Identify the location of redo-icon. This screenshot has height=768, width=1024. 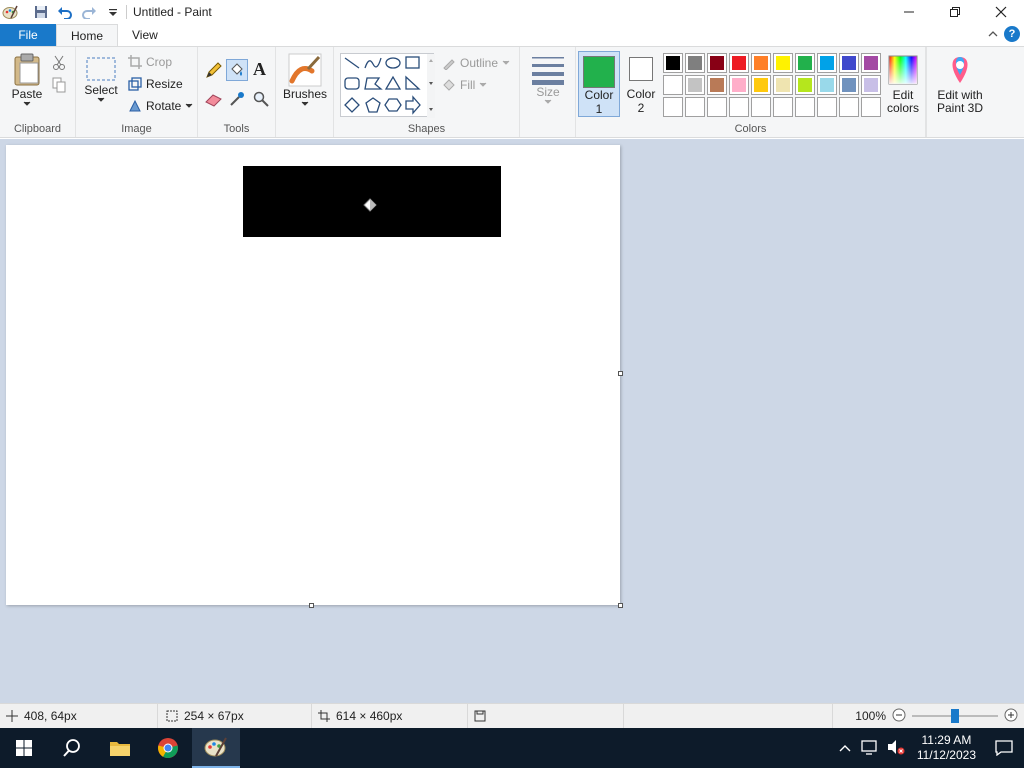
(89, 12).